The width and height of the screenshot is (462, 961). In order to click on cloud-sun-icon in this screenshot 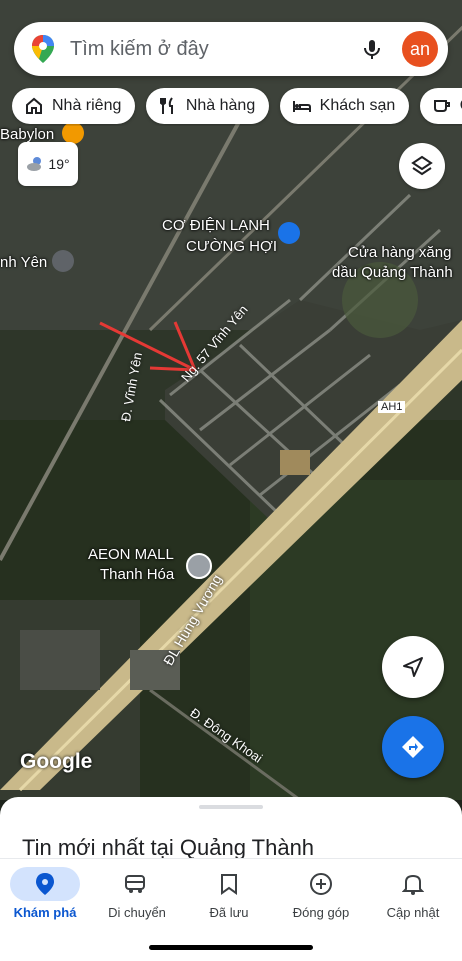, I will do `click(34, 164)`.